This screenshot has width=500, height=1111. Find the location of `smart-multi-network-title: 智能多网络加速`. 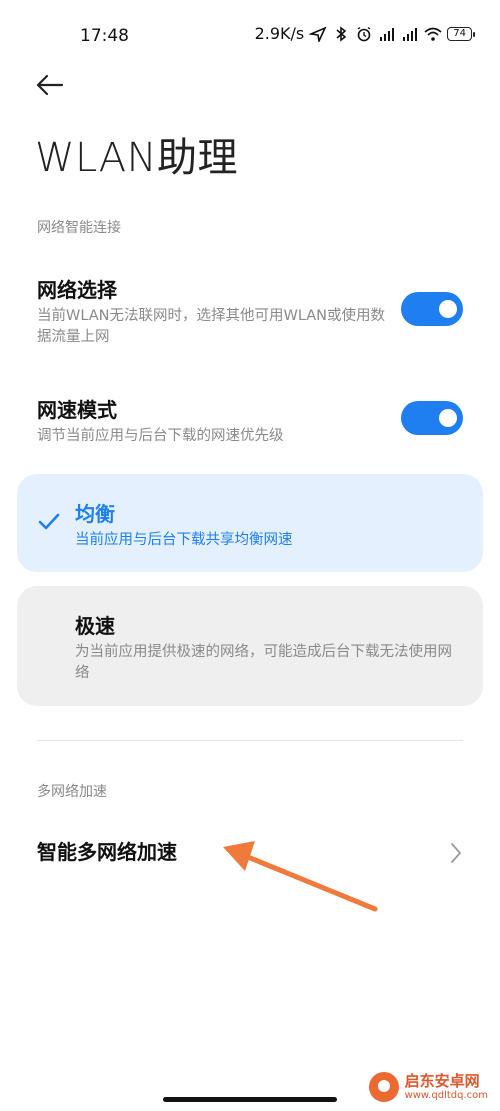

smart-multi-network-title: 智能多网络加速 is located at coordinates (107, 852).